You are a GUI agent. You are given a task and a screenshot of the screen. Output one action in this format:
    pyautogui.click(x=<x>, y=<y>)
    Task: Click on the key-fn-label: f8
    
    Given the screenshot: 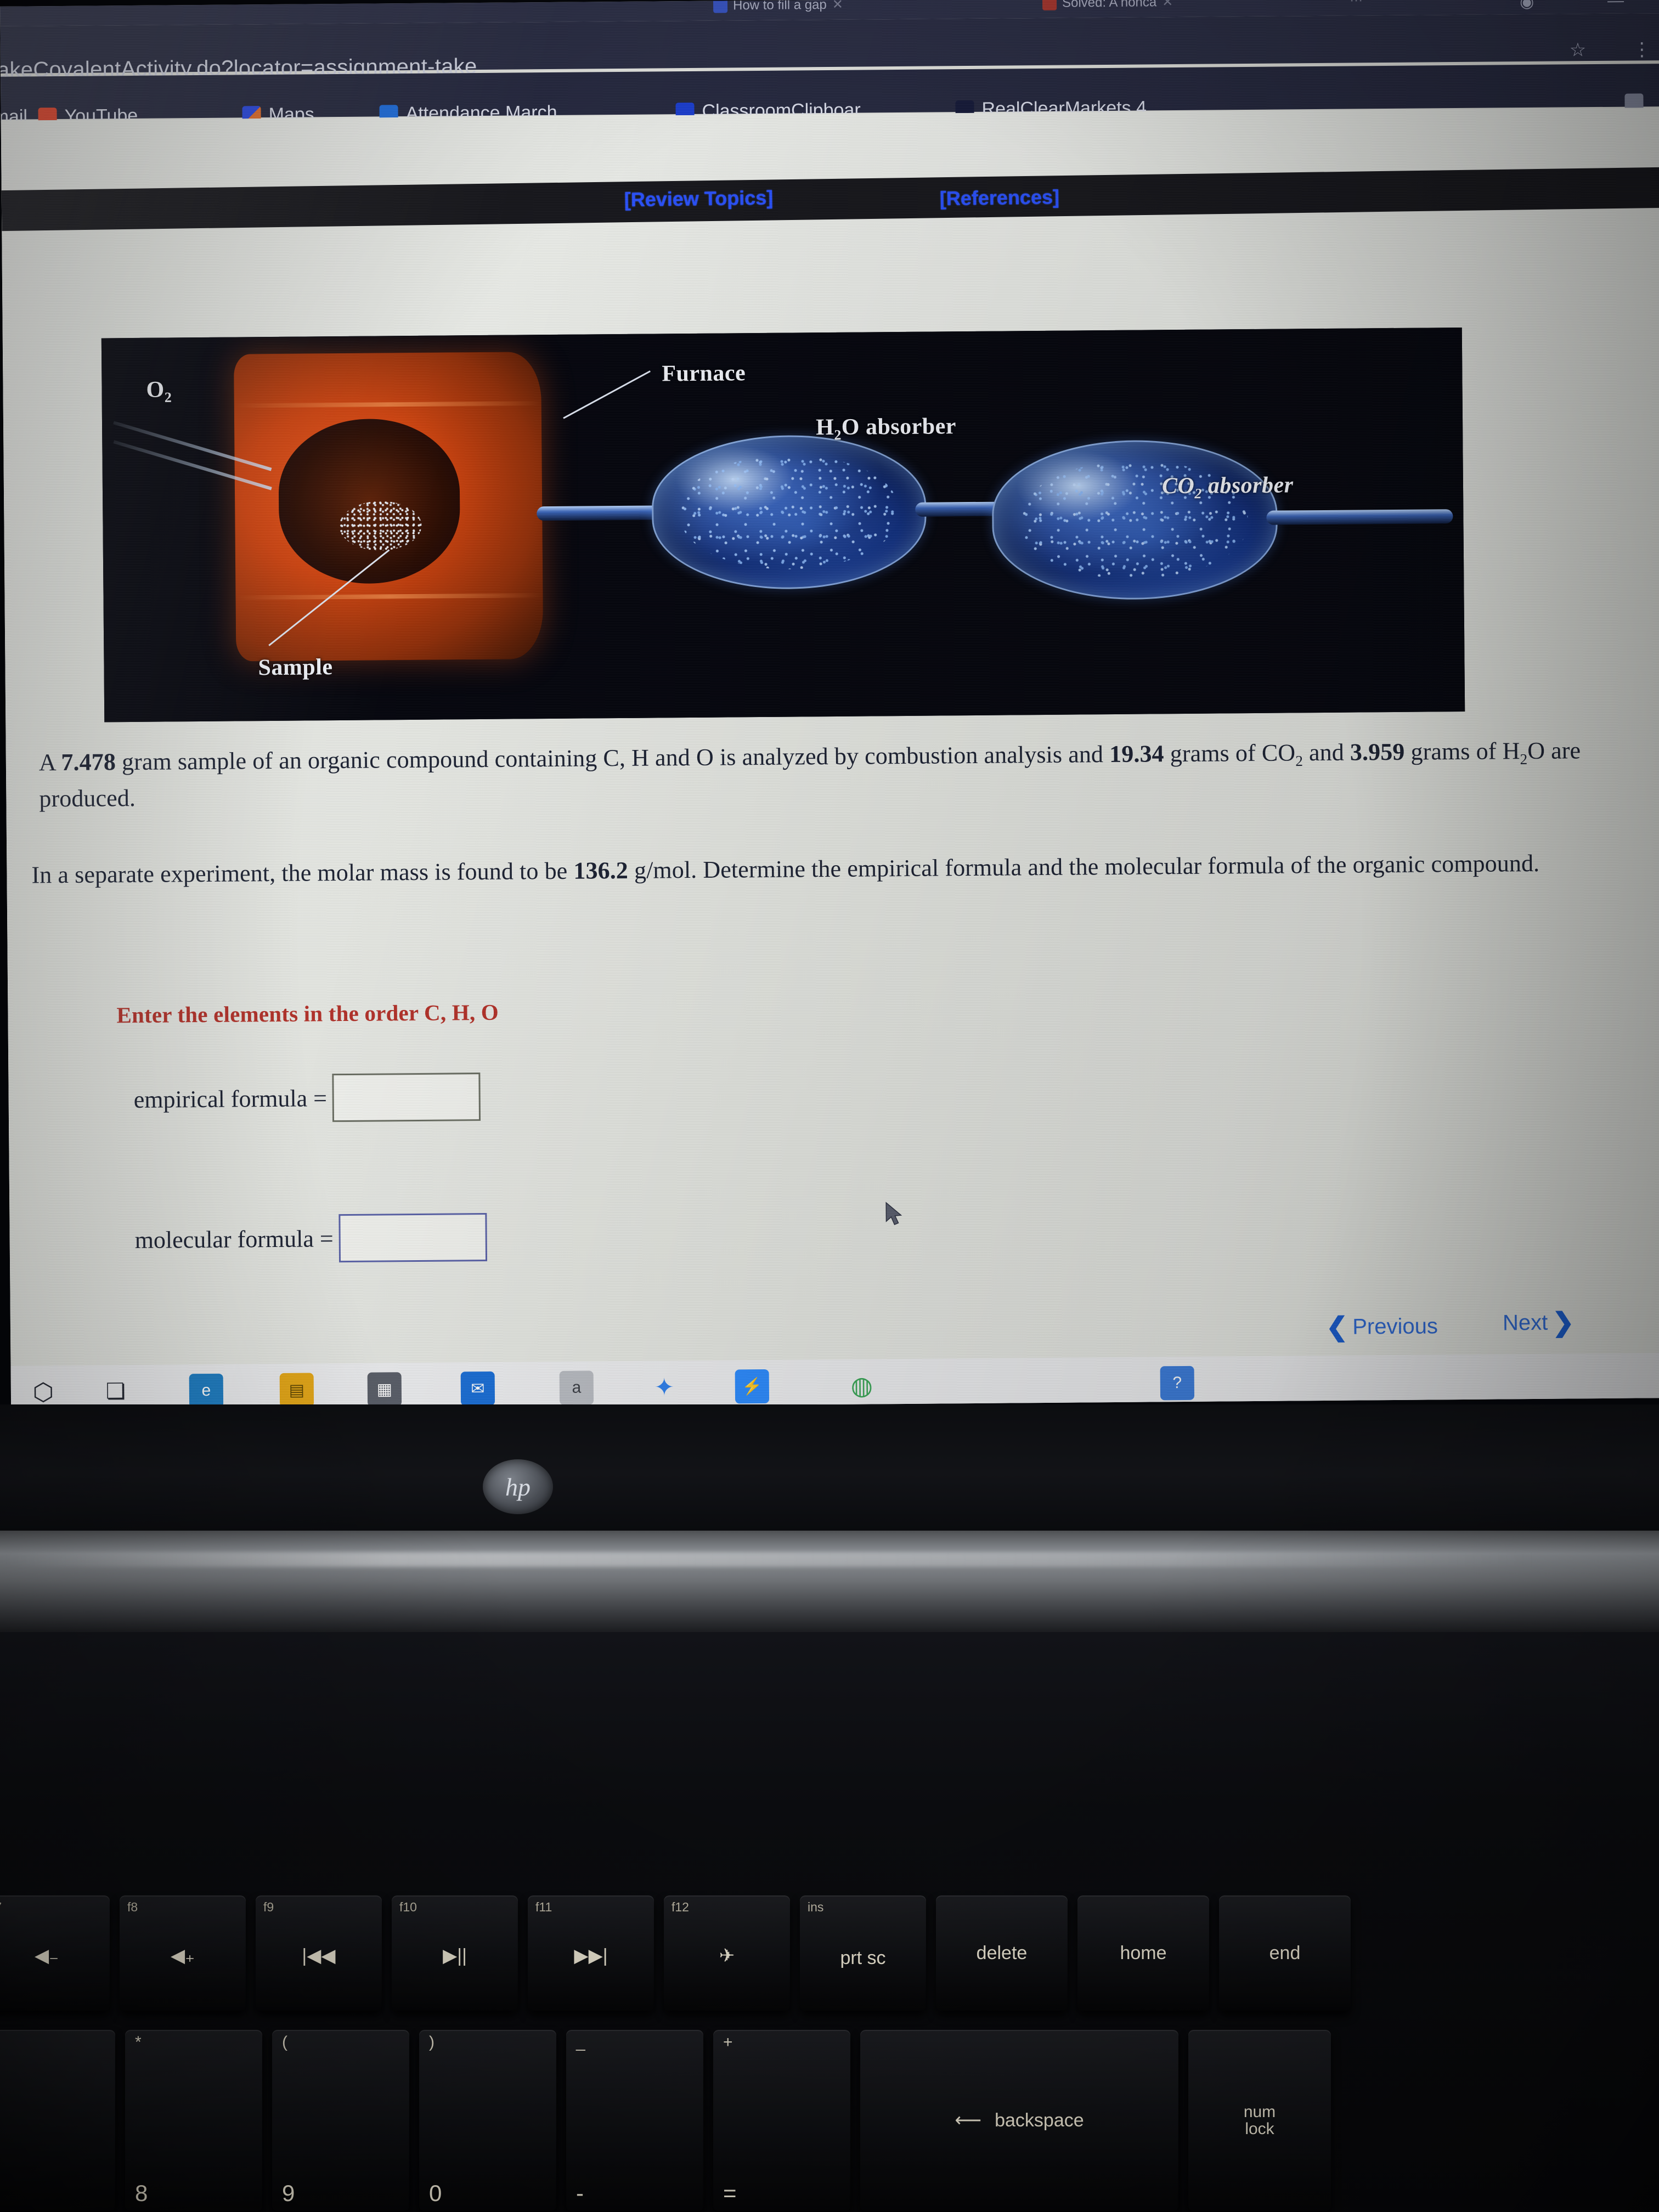 What is the action you would take?
    pyautogui.click(x=132, y=1907)
    